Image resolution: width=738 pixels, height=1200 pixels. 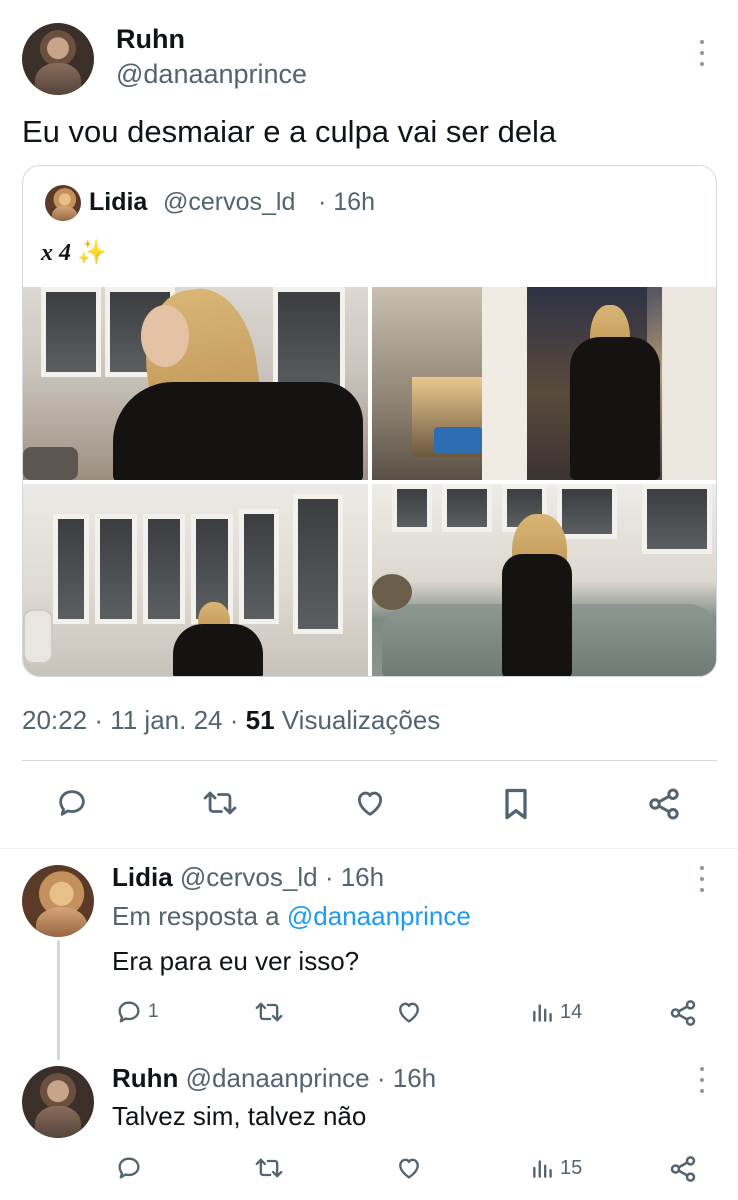 I want to click on reply-header: Lidia @cervos_ld · 16h, so click(x=248, y=877).